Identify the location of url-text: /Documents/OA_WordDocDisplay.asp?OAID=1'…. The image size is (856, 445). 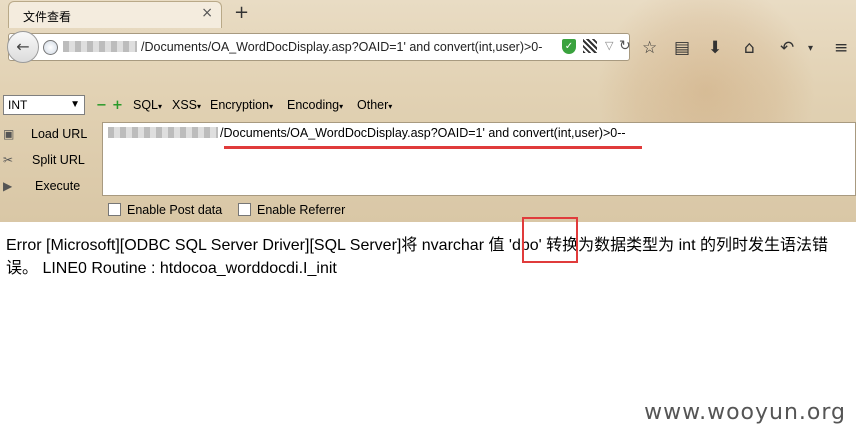
(342, 47).